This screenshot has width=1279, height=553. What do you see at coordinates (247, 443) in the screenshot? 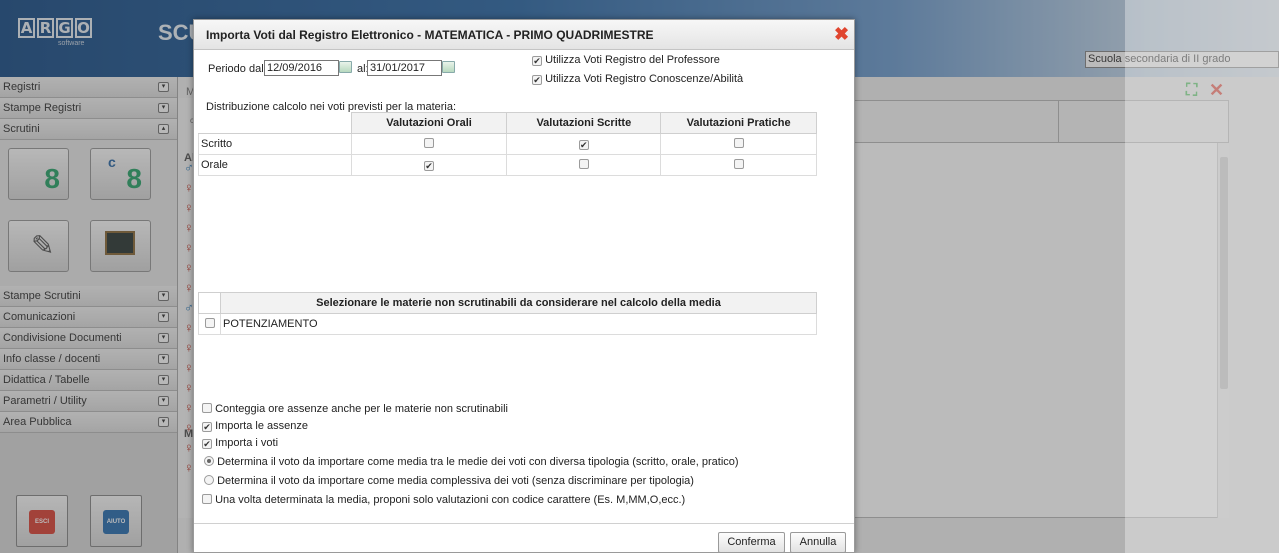
I see `opt-voti-label: Importa i voti` at bounding box center [247, 443].